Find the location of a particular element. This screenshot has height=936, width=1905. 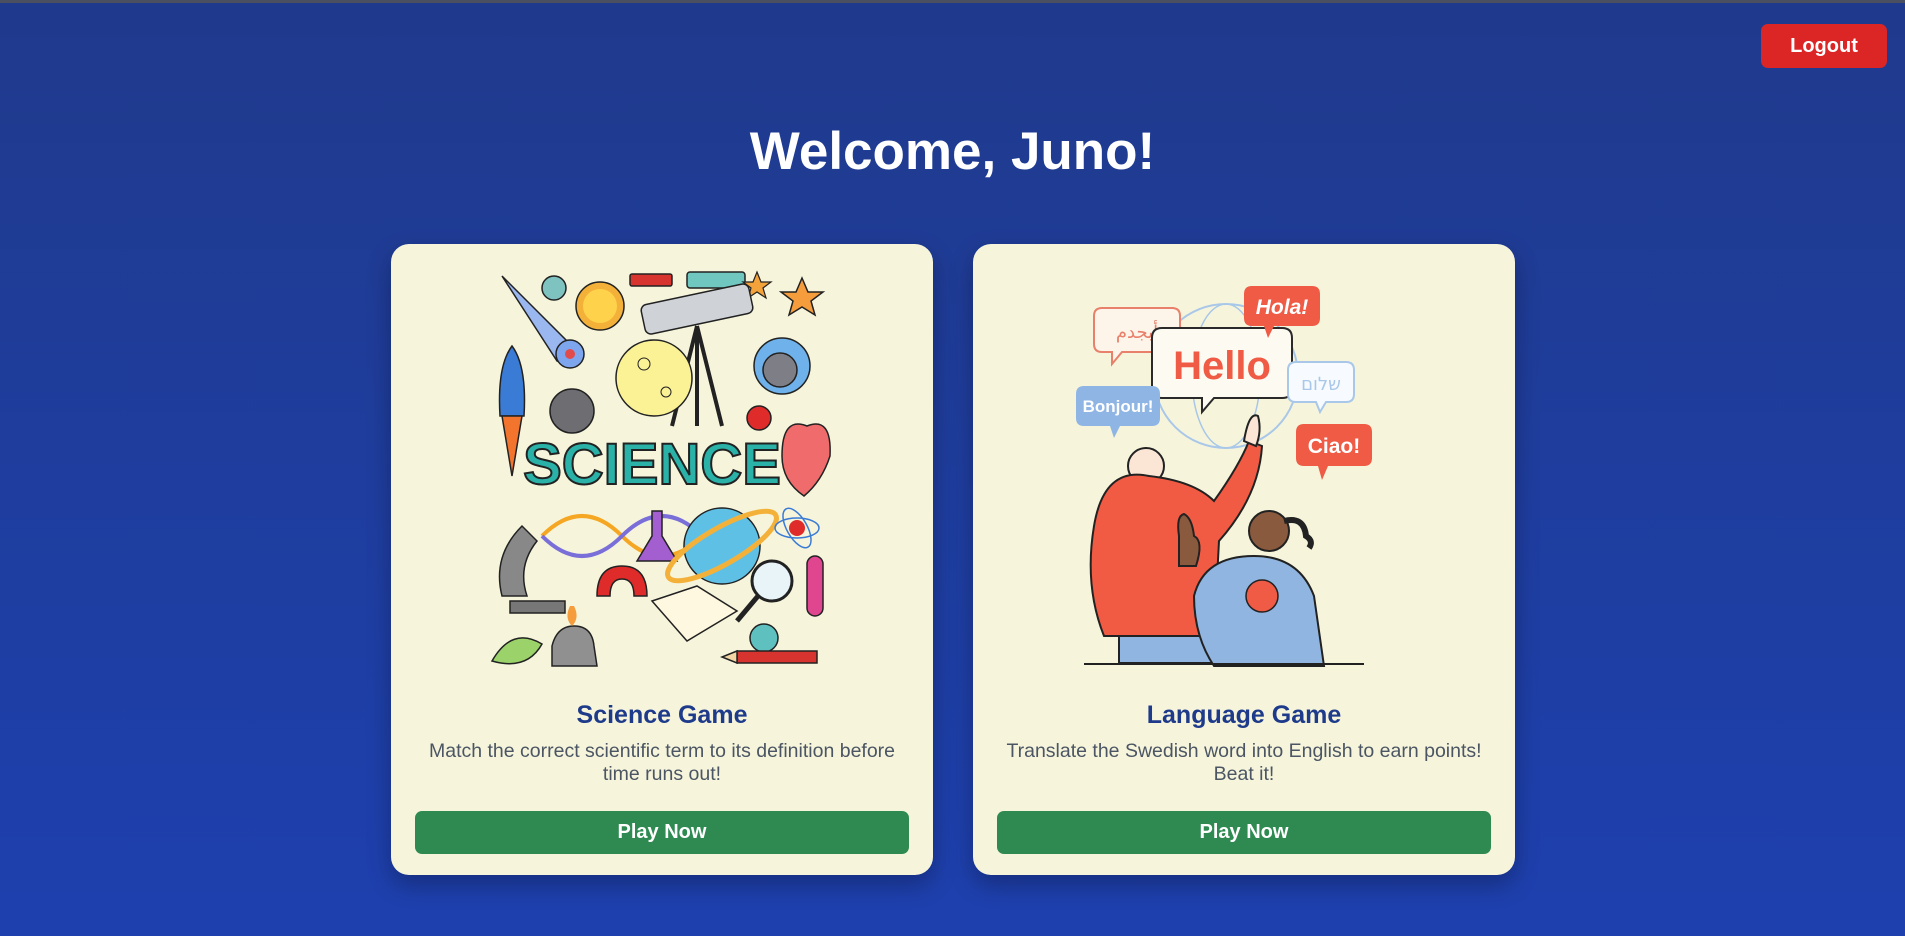

logout-button: Logout is located at coordinates (1824, 46).